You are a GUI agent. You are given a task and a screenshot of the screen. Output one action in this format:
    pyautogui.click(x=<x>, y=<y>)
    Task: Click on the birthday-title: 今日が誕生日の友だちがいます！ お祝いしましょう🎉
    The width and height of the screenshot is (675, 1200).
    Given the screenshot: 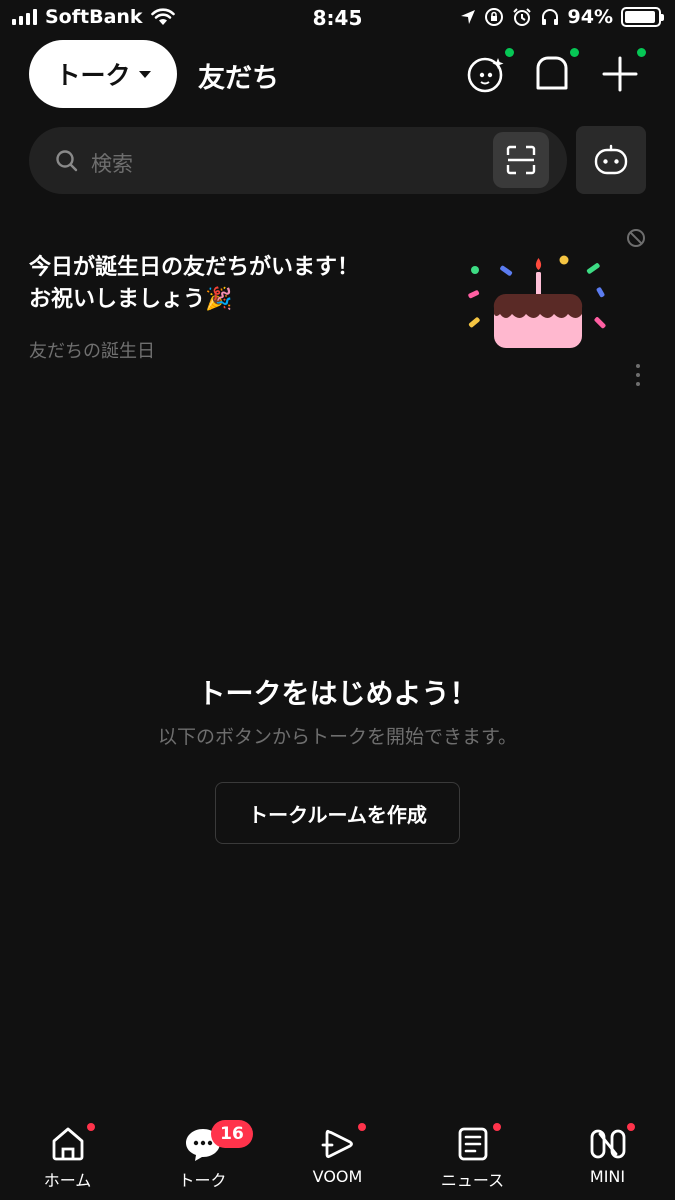 What is the action you would take?
    pyautogui.click(x=194, y=284)
    